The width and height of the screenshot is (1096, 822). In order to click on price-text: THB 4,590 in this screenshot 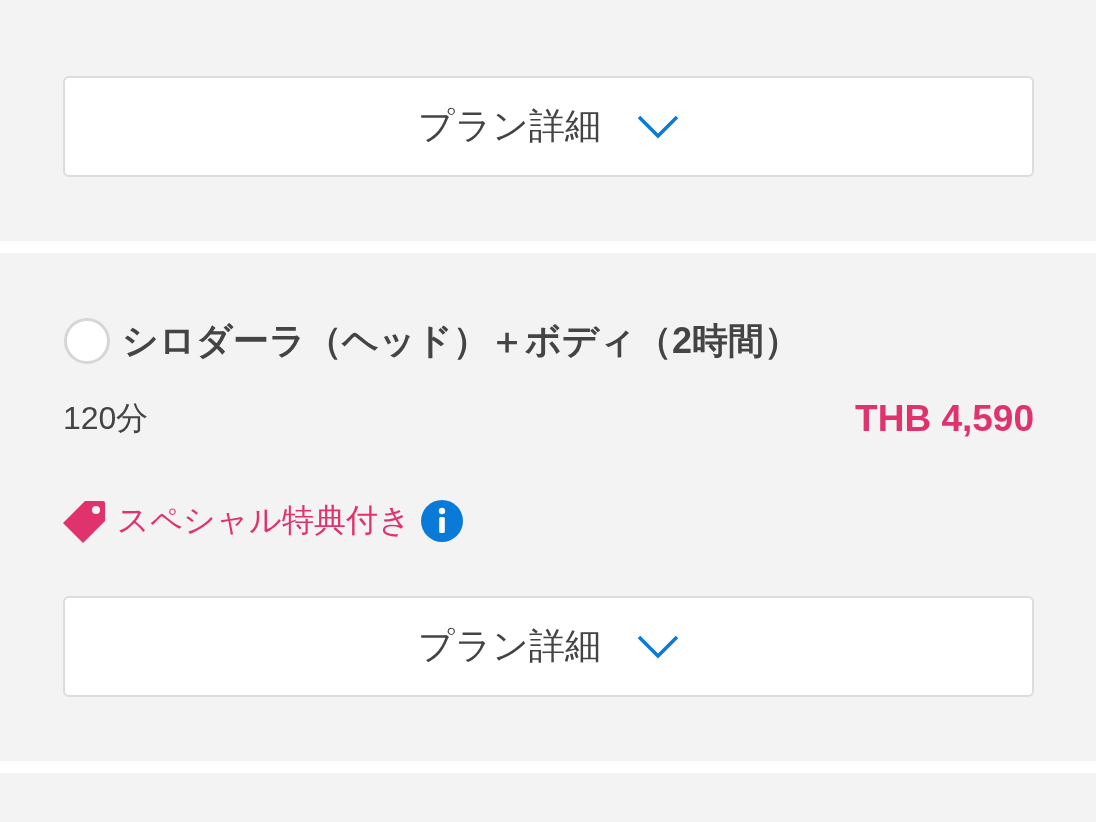, I will do `click(944, 419)`.